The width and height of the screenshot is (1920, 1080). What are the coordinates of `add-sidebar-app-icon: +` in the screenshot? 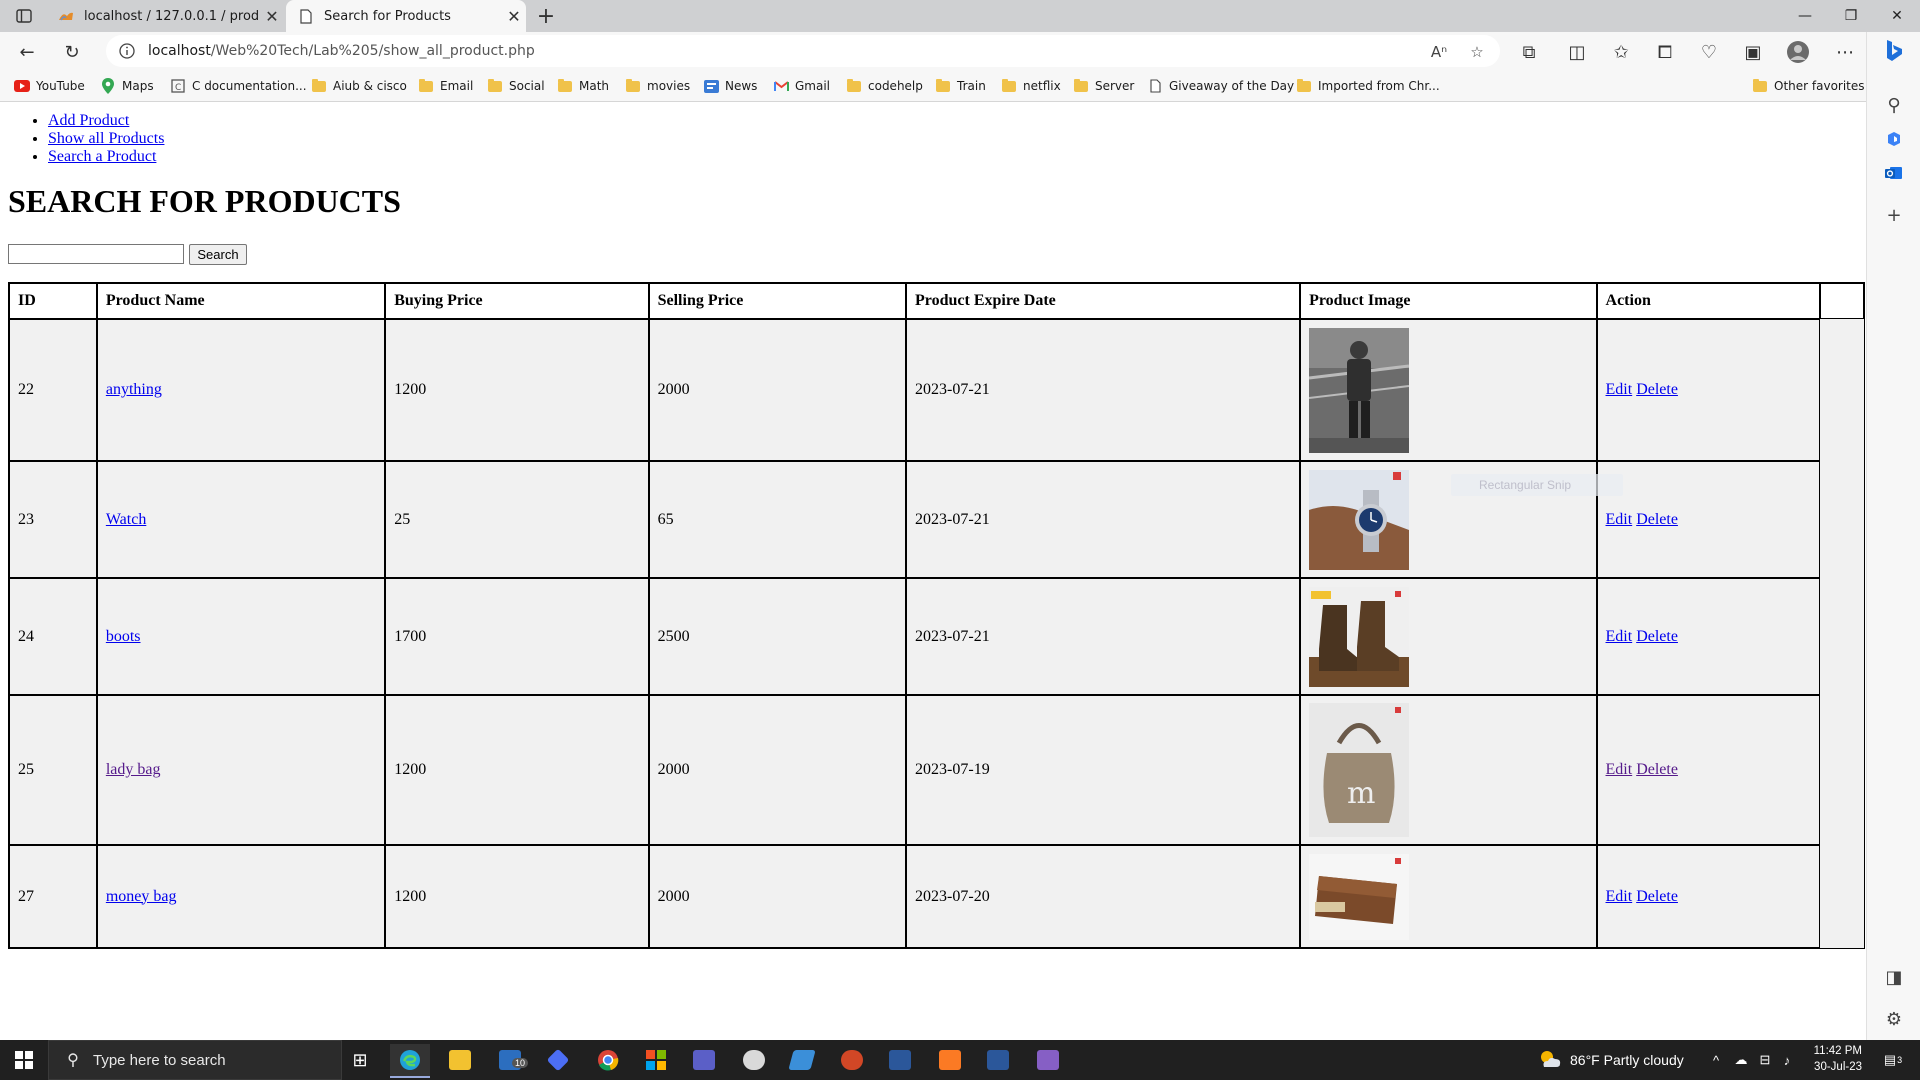 It's located at (1894, 215).